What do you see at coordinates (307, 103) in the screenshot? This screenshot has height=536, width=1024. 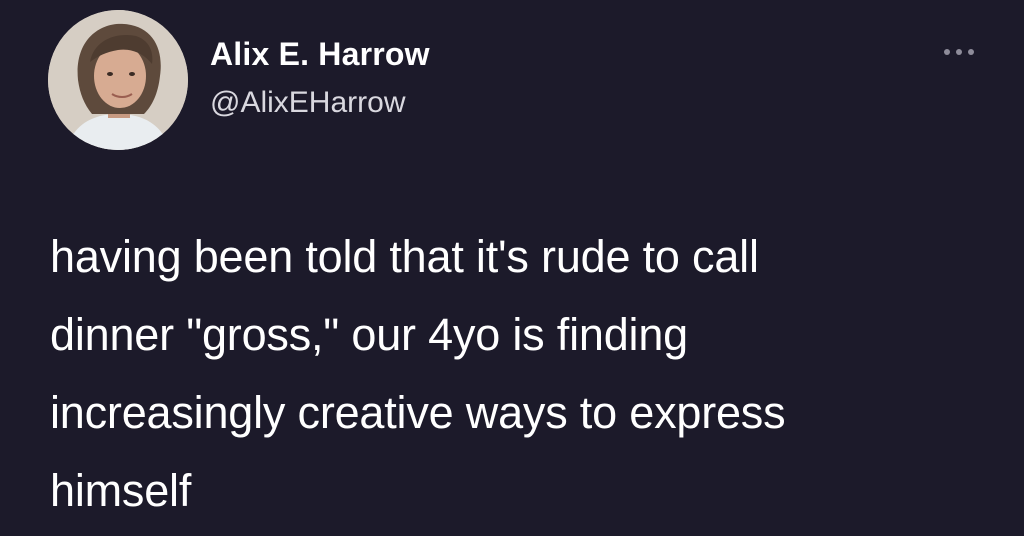 I see `author-handle: @AlixEHarrow` at bounding box center [307, 103].